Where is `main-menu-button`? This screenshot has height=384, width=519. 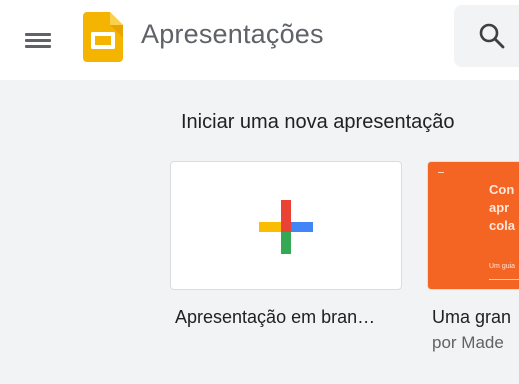
main-menu-button is located at coordinates (38, 40).